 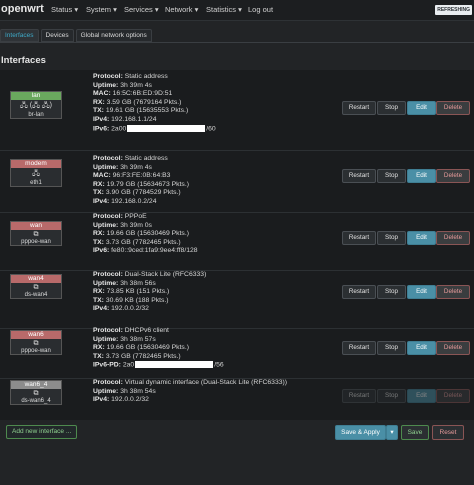 What do you see at coordinates (141, 176) in the screenshot?
I see `status-value: 96:F3:FE:0B:64:B3` at bounding box center [141, 176].